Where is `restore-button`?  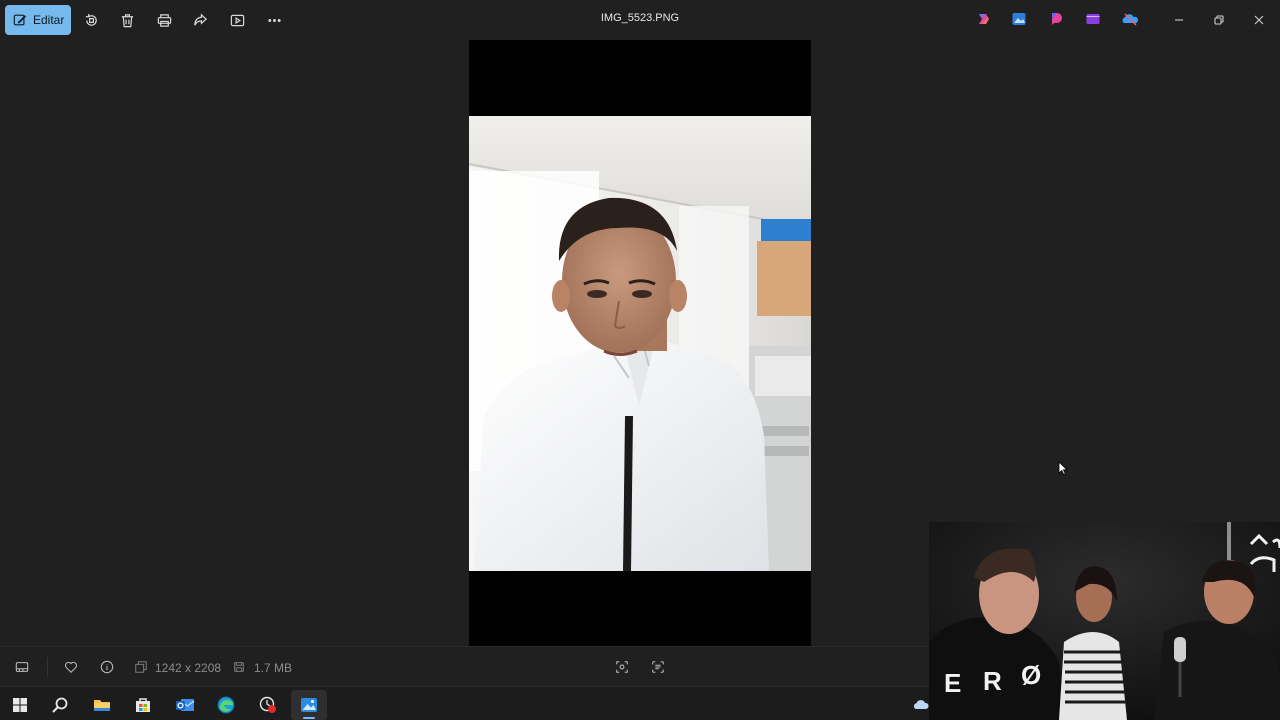 restore-button is located at coordinates (1219, 20).